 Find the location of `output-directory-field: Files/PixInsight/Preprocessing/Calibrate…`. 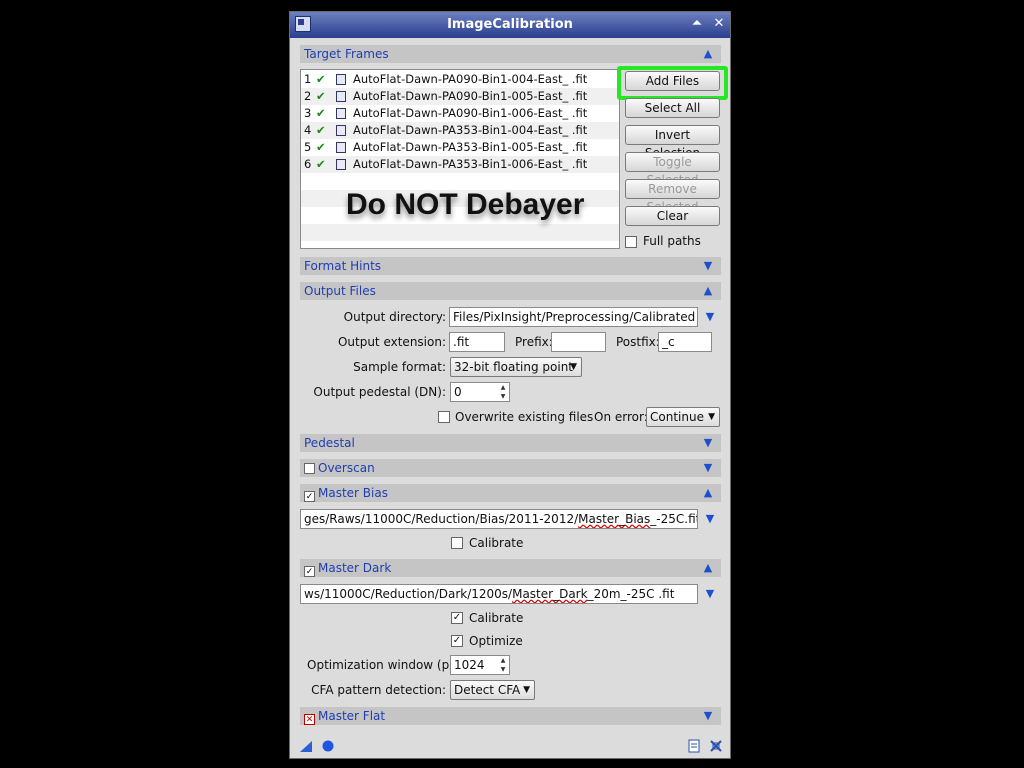

output-directory-field: Files/PixInsight/Preprocessing/Calibrate… is located at coordinates (573, 317).